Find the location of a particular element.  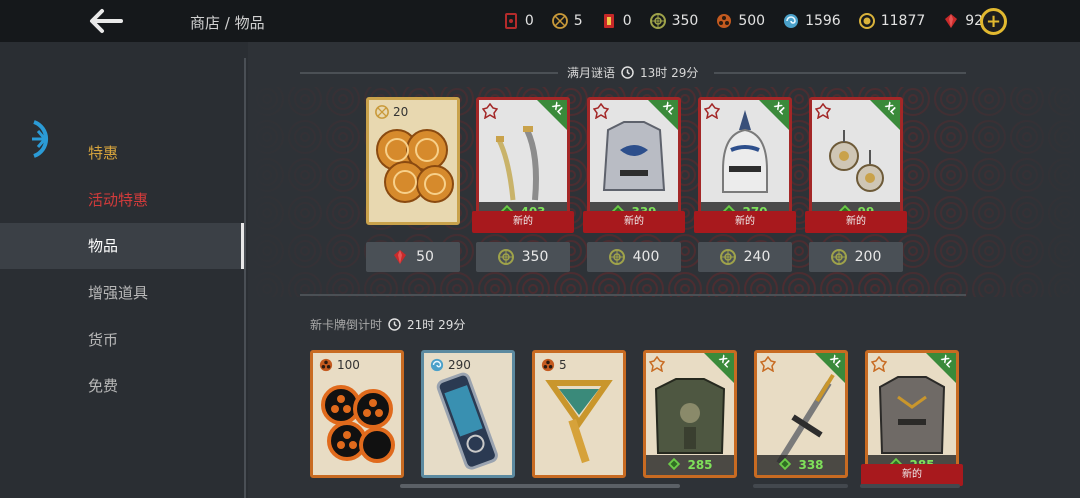

buy-button: 400 is located at coordinates (634, 257).